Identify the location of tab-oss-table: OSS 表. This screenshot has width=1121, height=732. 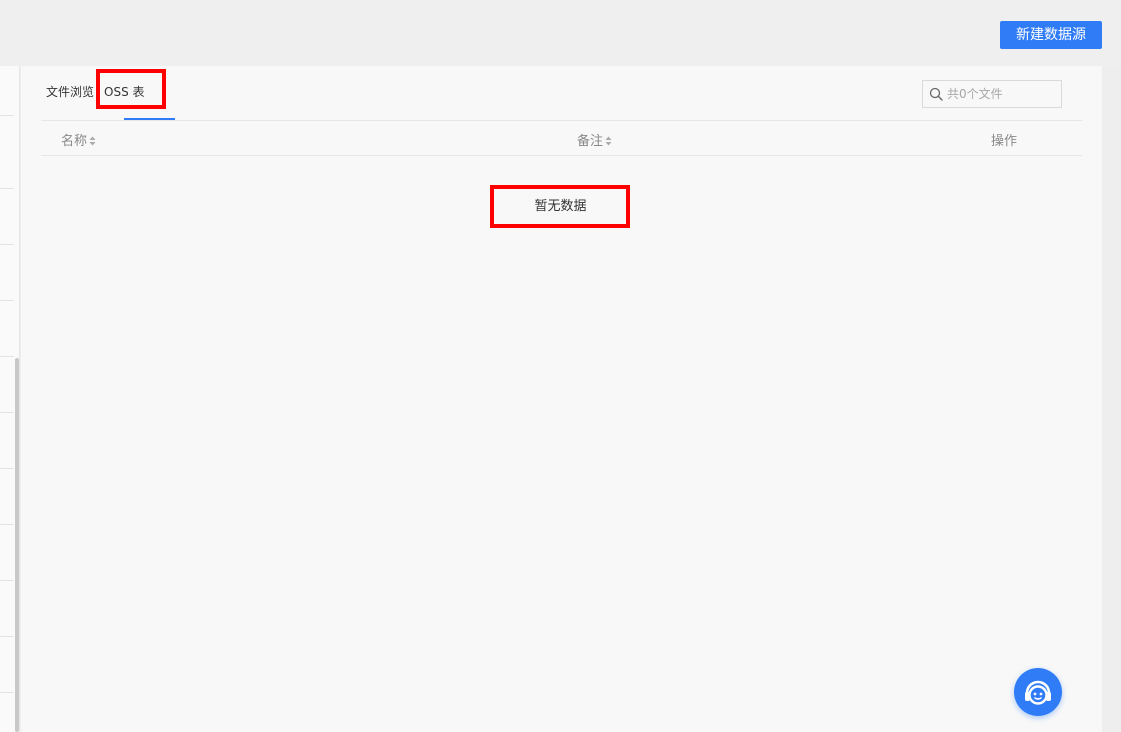
(124, 91).